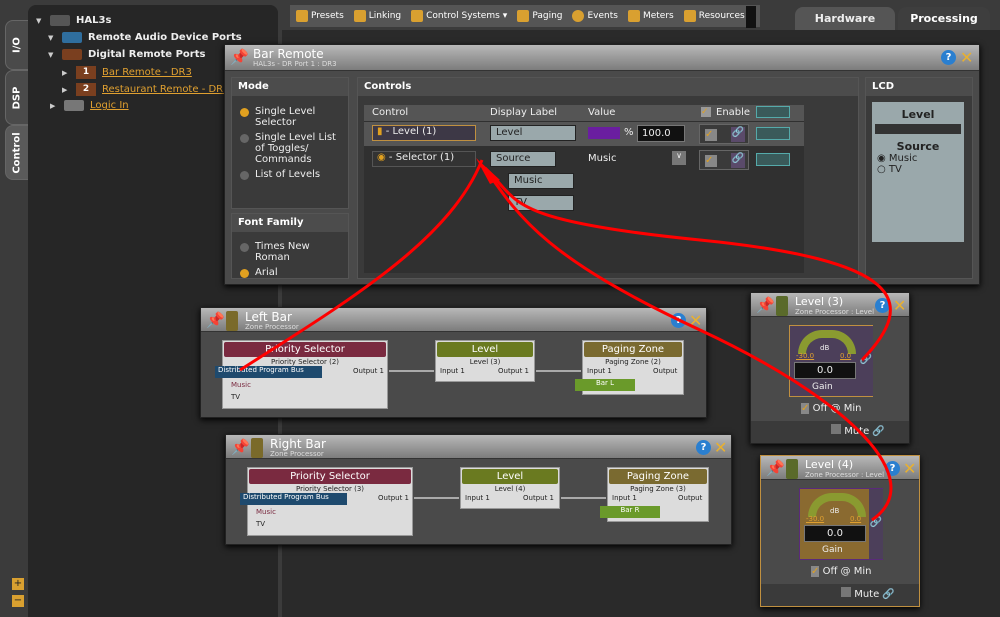 The image size is (1000, 617). I want to click on table-row: ▮ - Level (1) Level % 100.0 ✓ 🔗, so click(584, 134).